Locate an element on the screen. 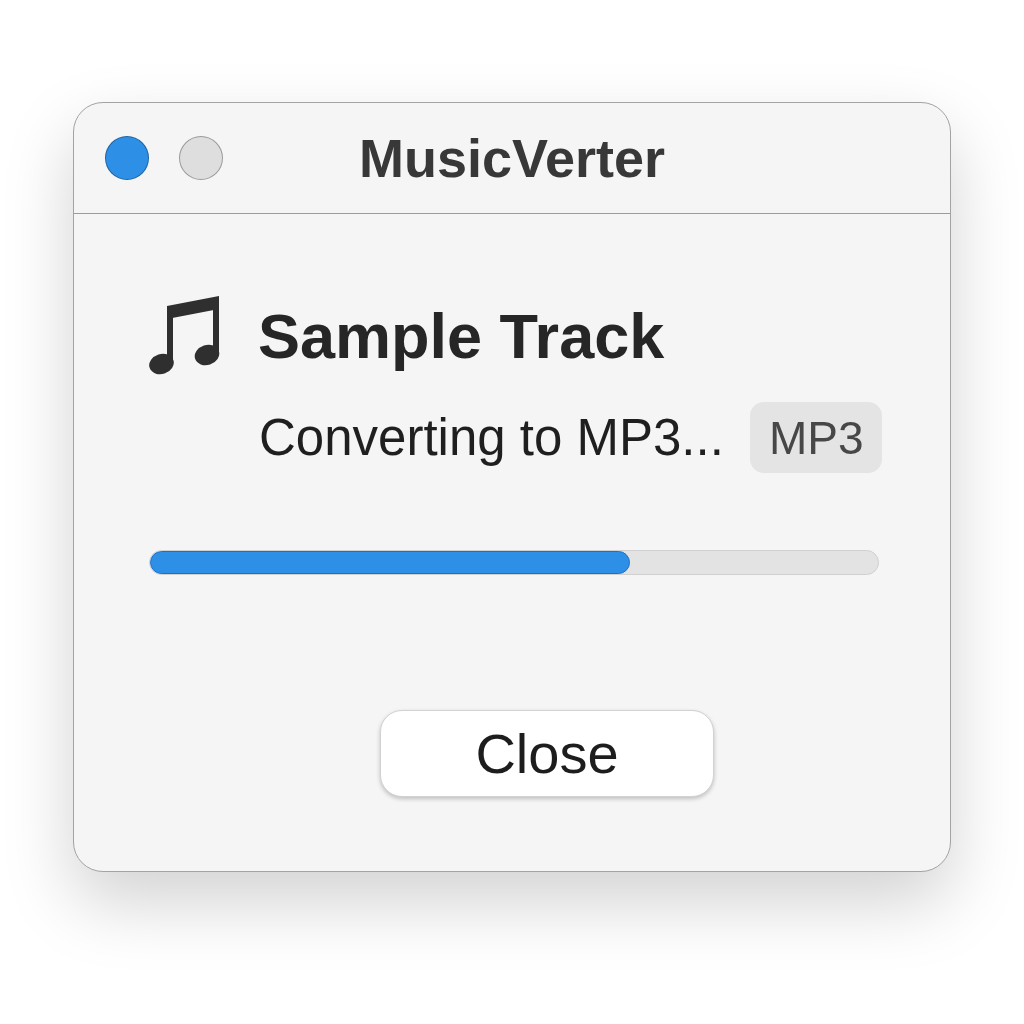 The height and width of the screenshot is (1024, 1024). window-title: MusicVerter is located at coordinates (512, 158).